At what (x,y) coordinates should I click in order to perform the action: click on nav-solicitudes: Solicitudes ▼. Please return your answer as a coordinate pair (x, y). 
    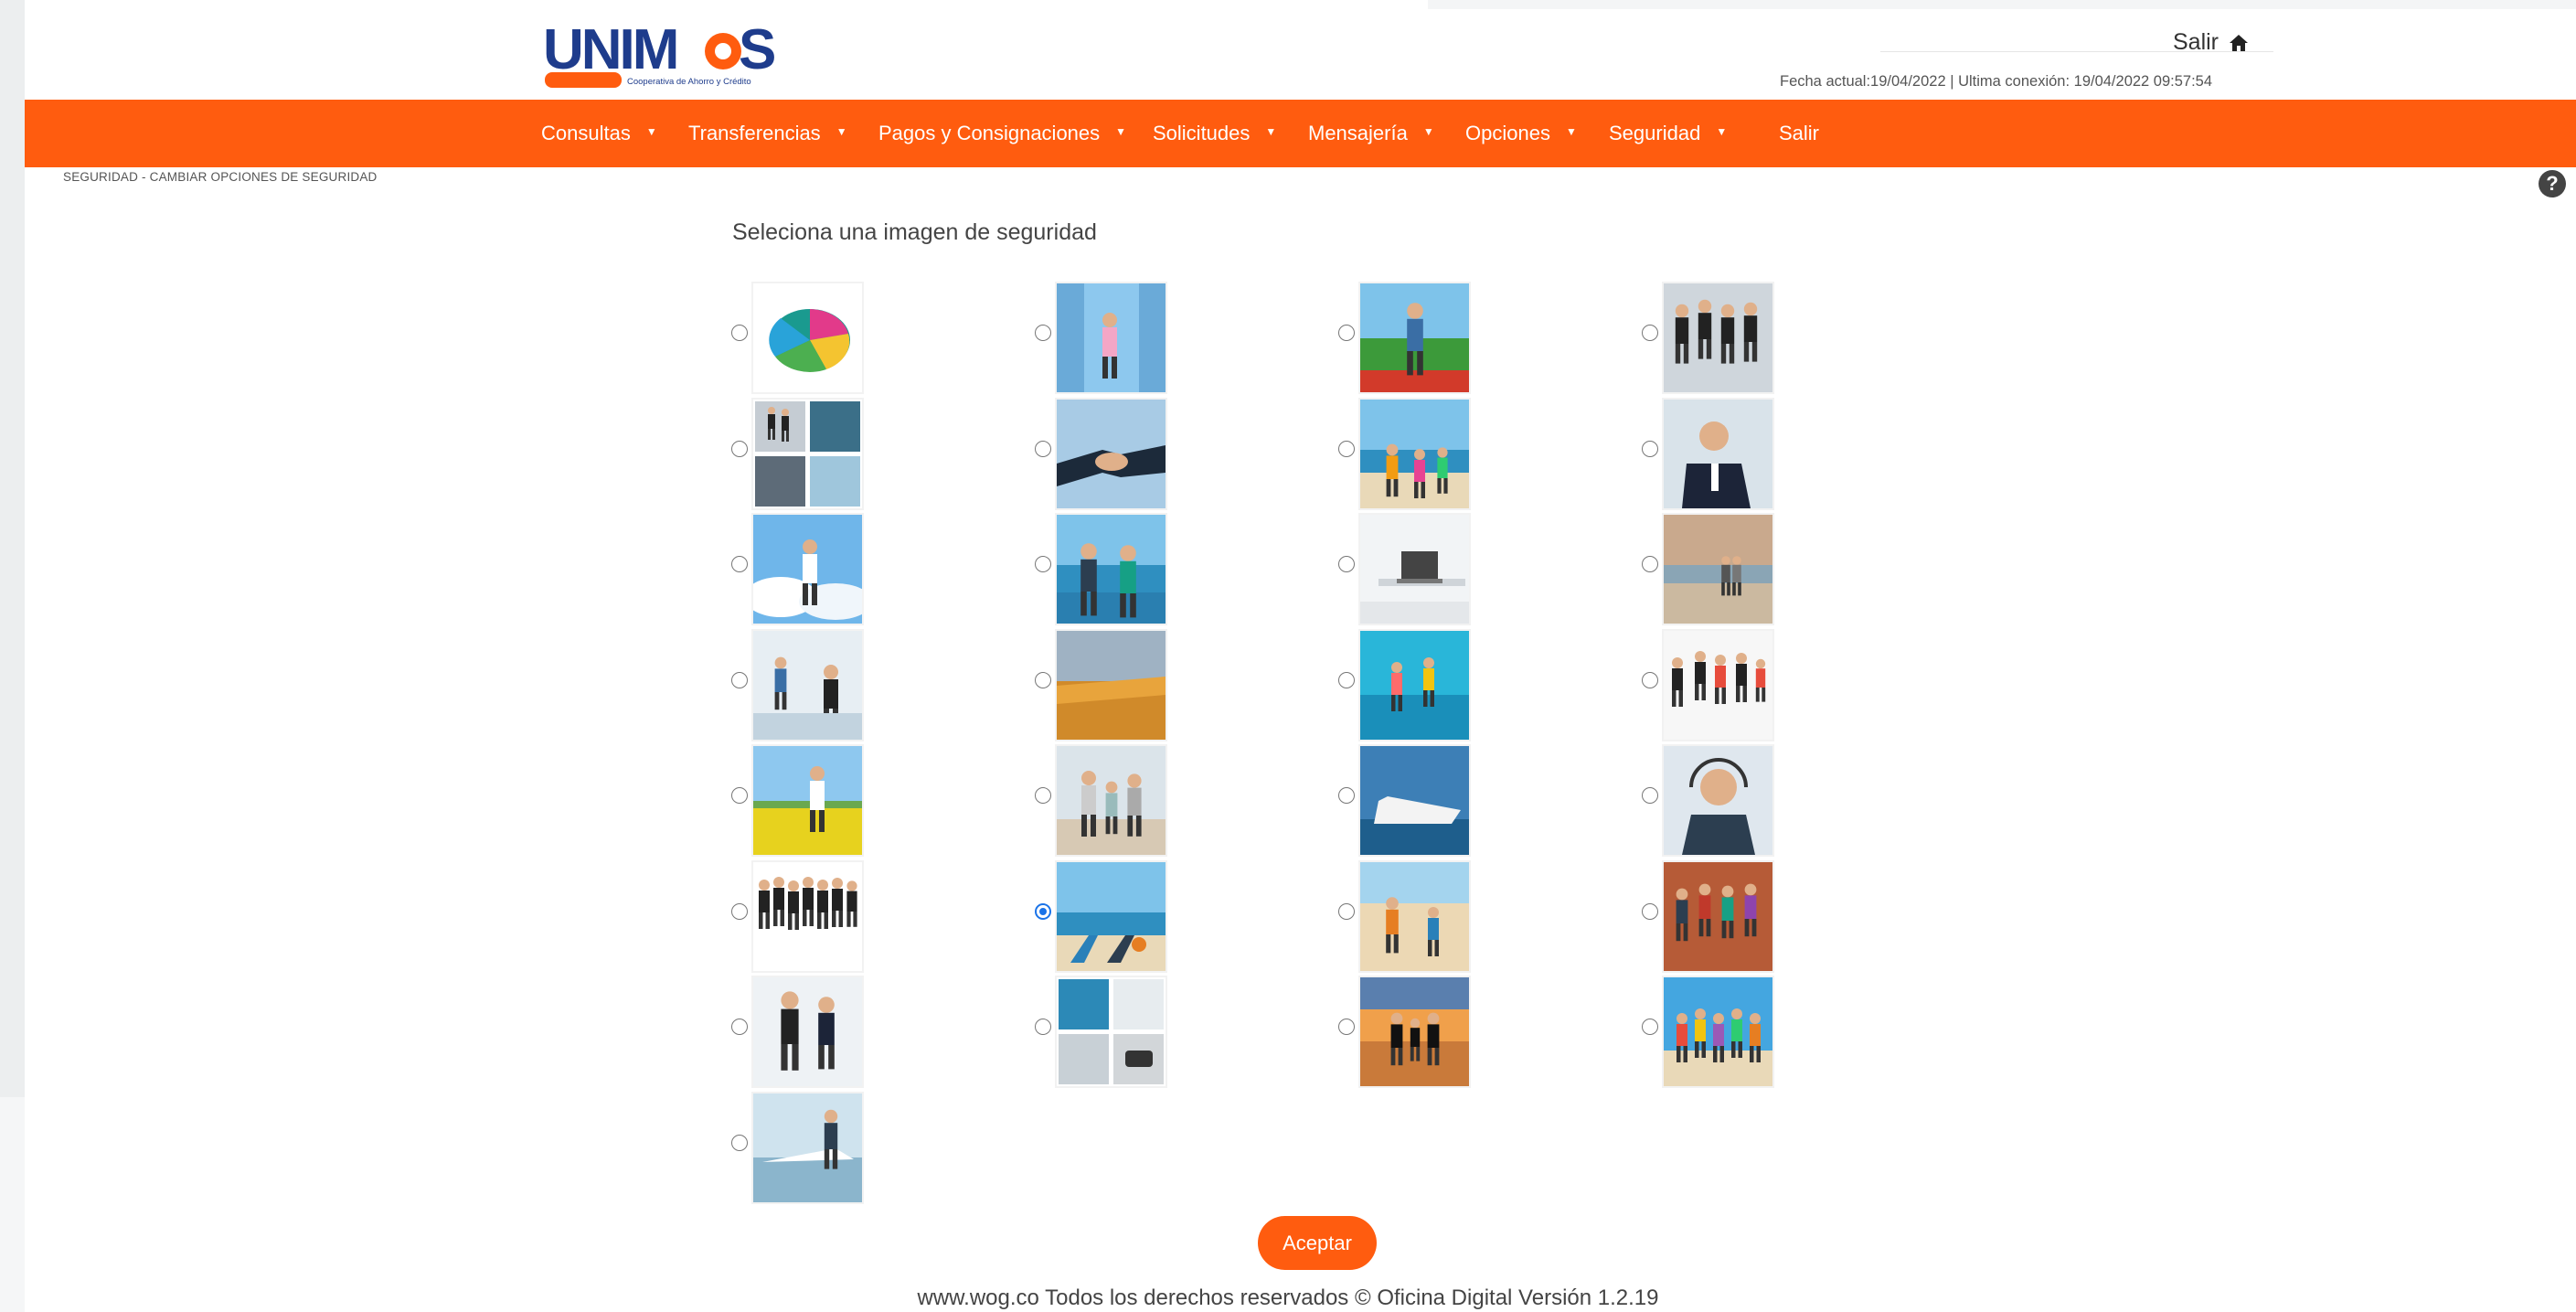
    Looking at the image, I should click on (1214, 133).